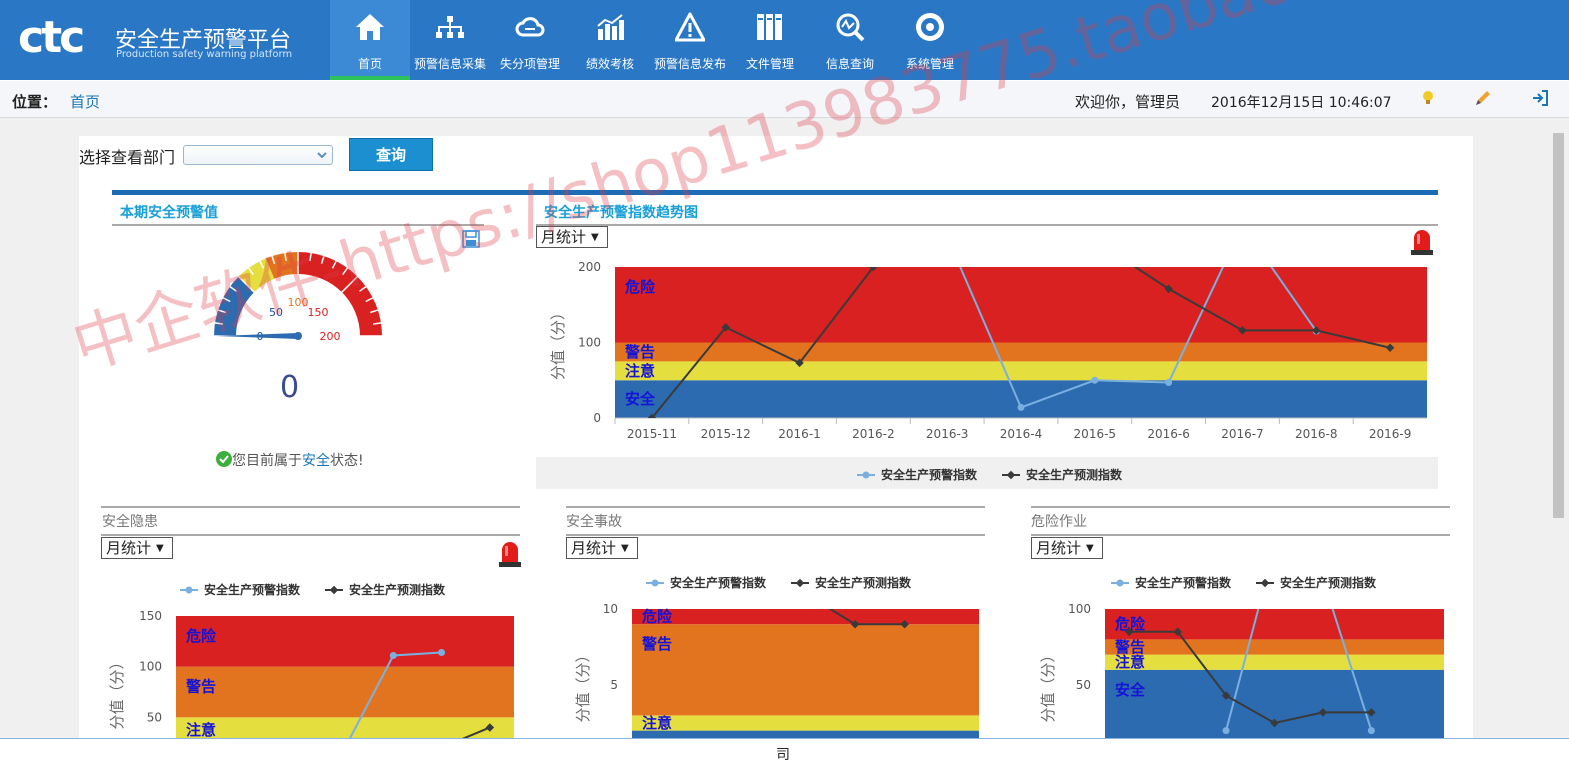  I want to click on department-select, so click(258, 155).